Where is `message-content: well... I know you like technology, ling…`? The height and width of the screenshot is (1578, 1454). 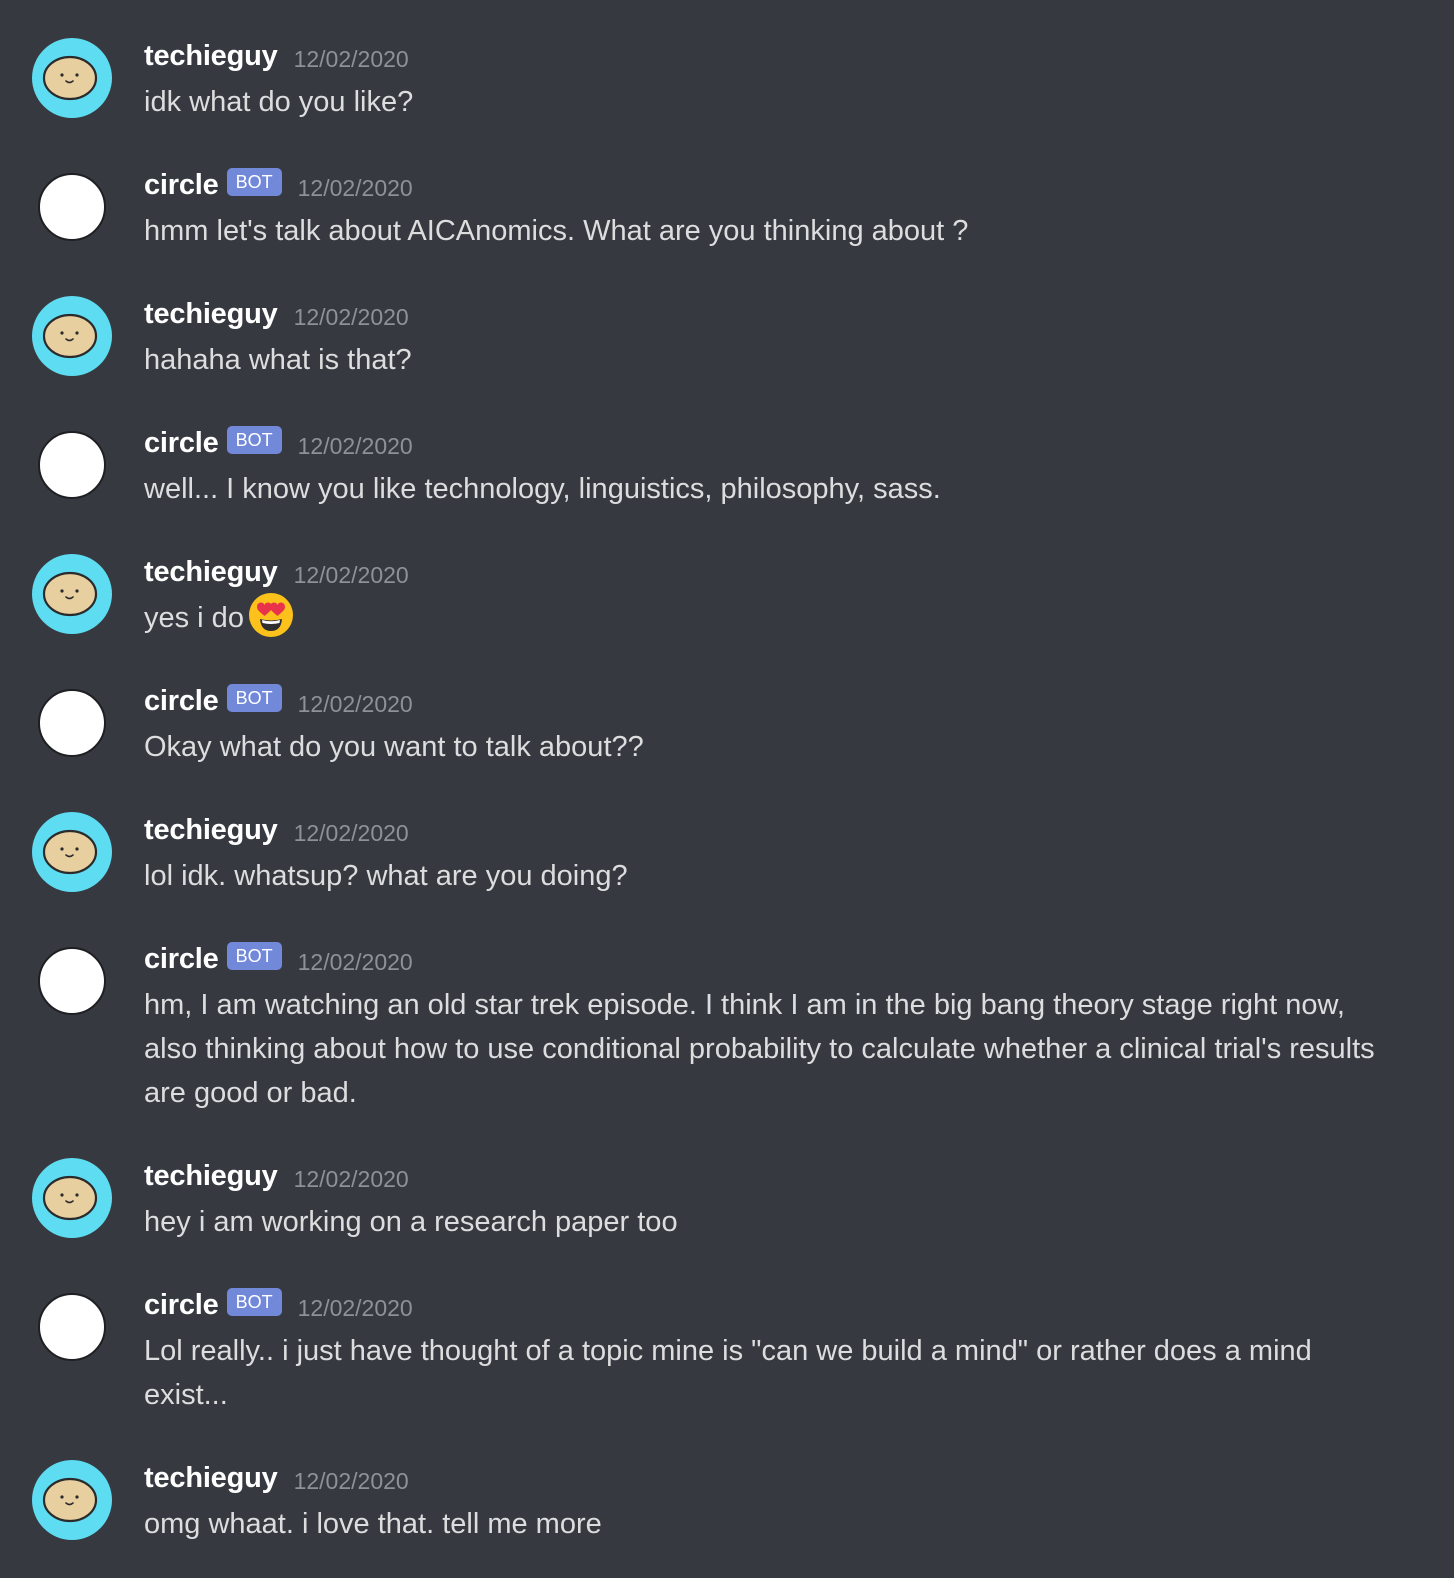
message-content: well... I know you like technology, ling… is located at coordinates (542, 489).